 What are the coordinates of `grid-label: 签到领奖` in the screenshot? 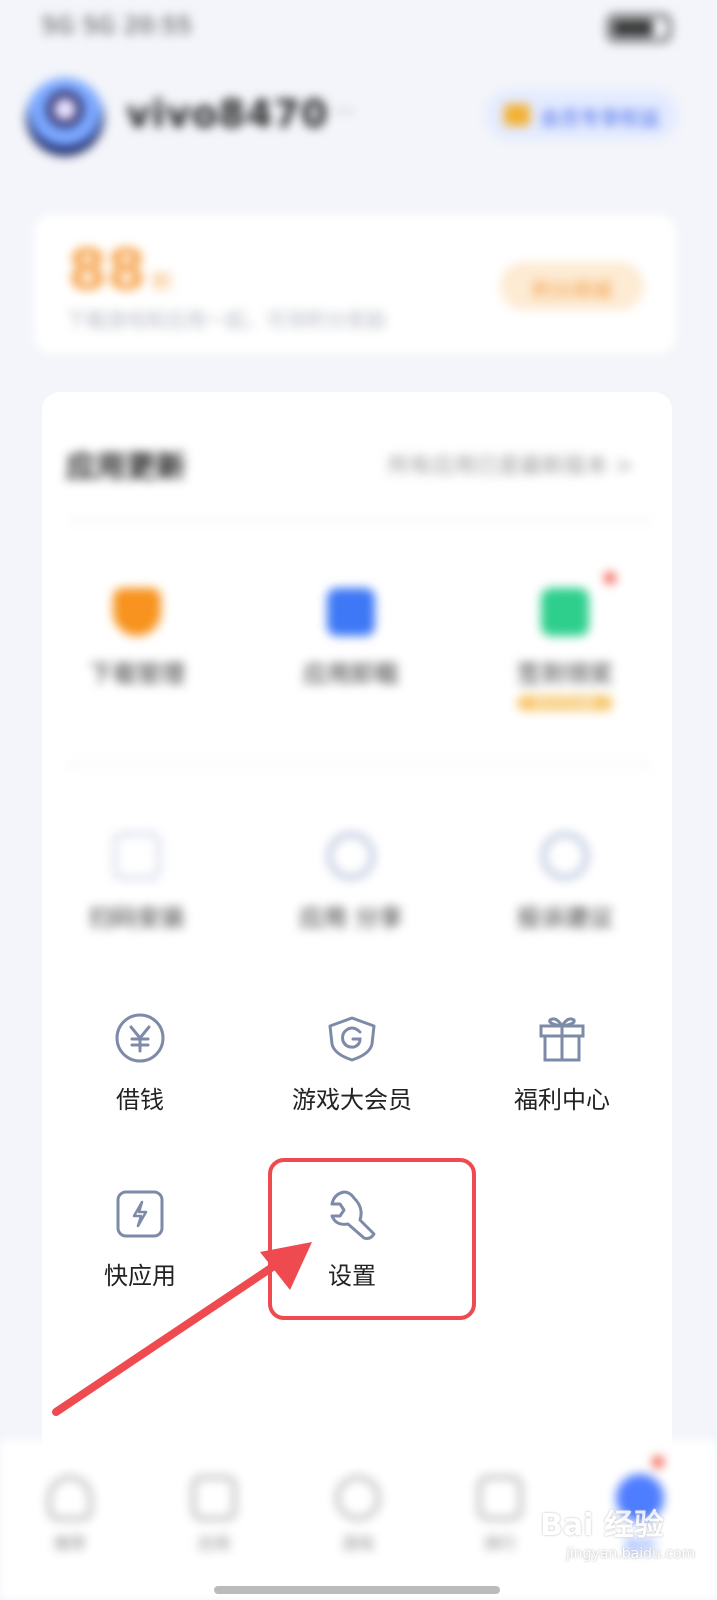 It's located at (565, 674).